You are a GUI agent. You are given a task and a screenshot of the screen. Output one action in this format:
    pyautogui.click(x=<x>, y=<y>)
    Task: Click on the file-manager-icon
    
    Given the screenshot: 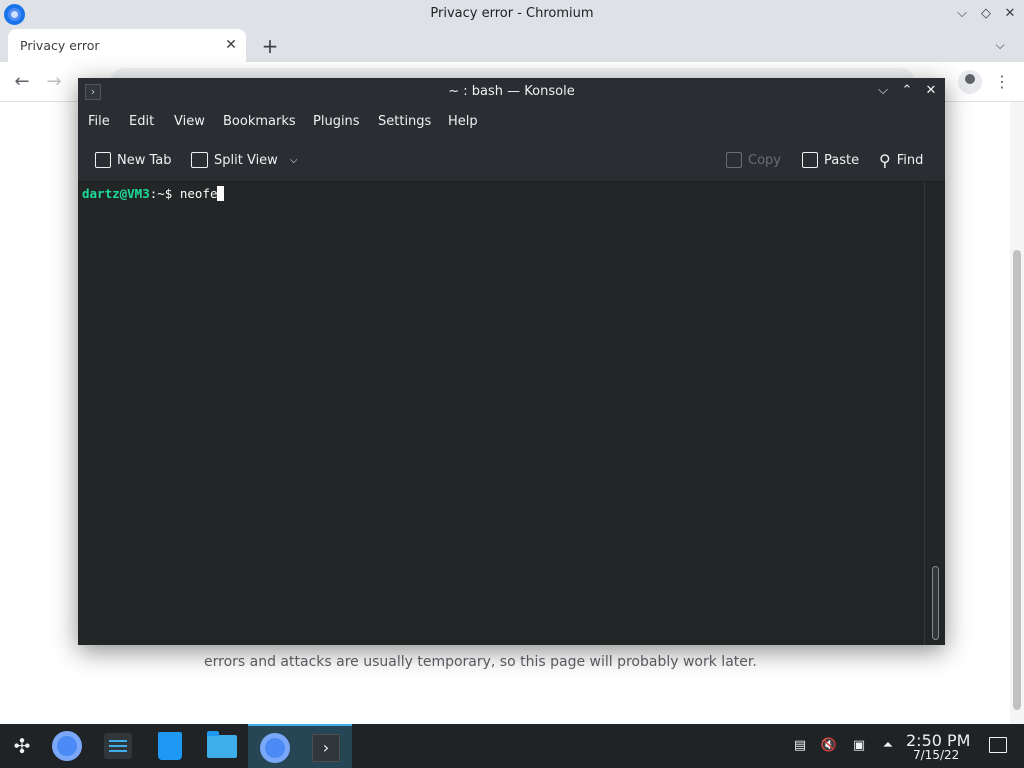 What is the action you would take?
    pyautogui.click(x=222, y=744)
    